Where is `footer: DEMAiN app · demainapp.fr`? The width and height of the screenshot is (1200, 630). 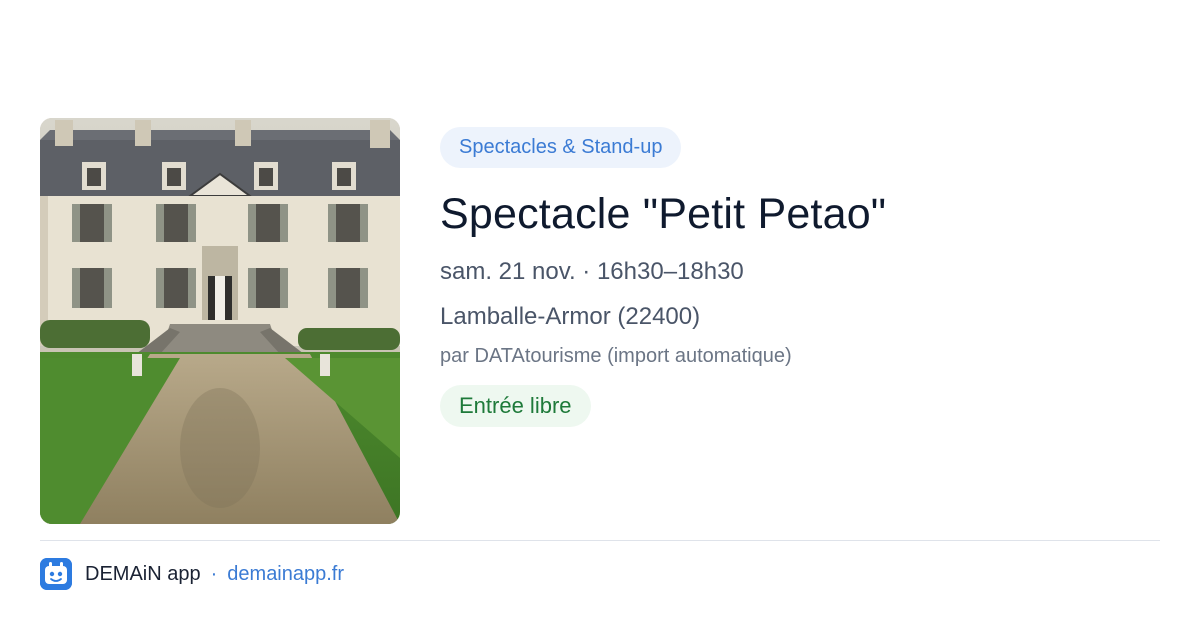
footer: DEMAiN app · demainapp.fr is located at coordinates (192, 574).